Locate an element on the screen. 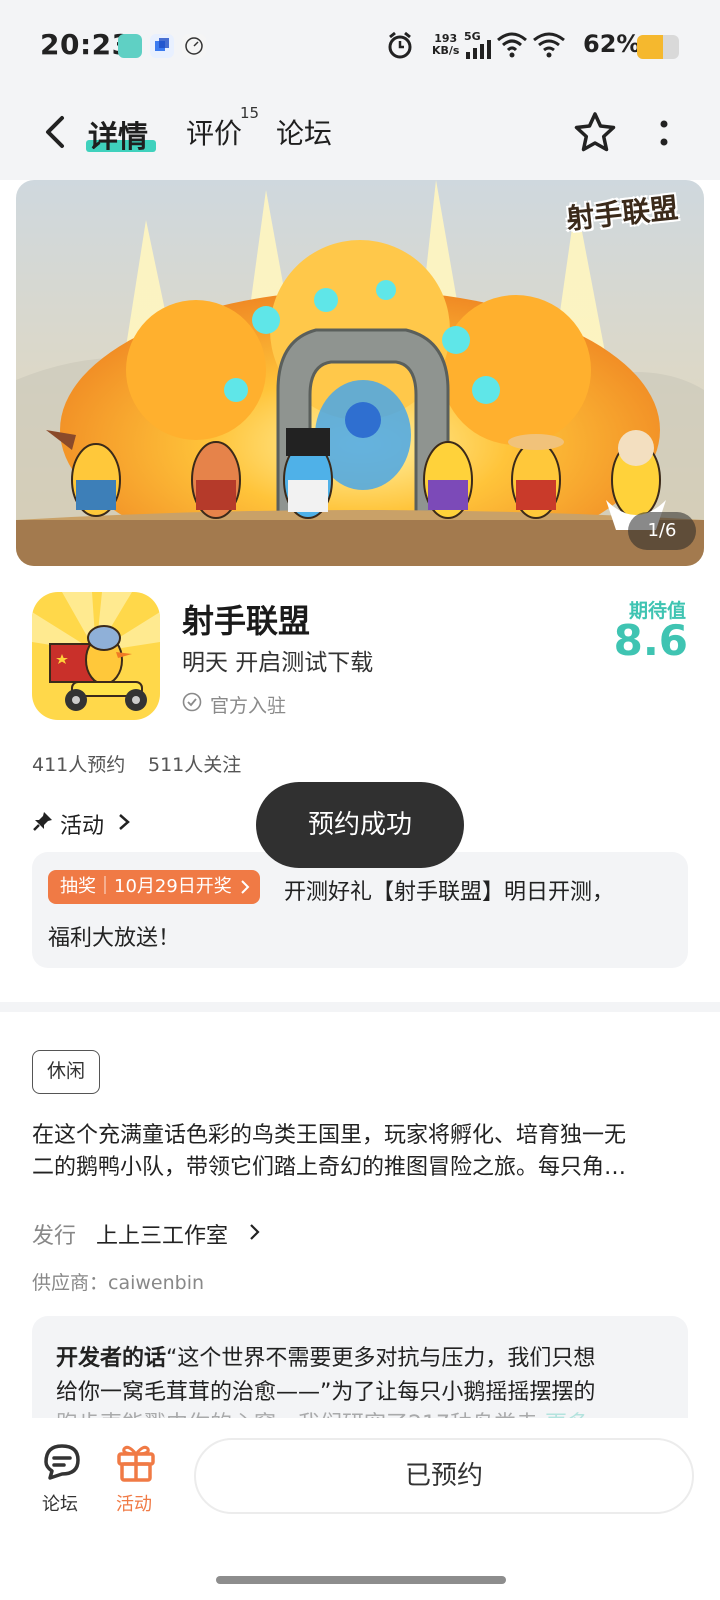 The height and width of the screenshot is (1600, 720). lottery-tag: 抽奖｜10月29日开奖 is located at coordinates (154, 887).